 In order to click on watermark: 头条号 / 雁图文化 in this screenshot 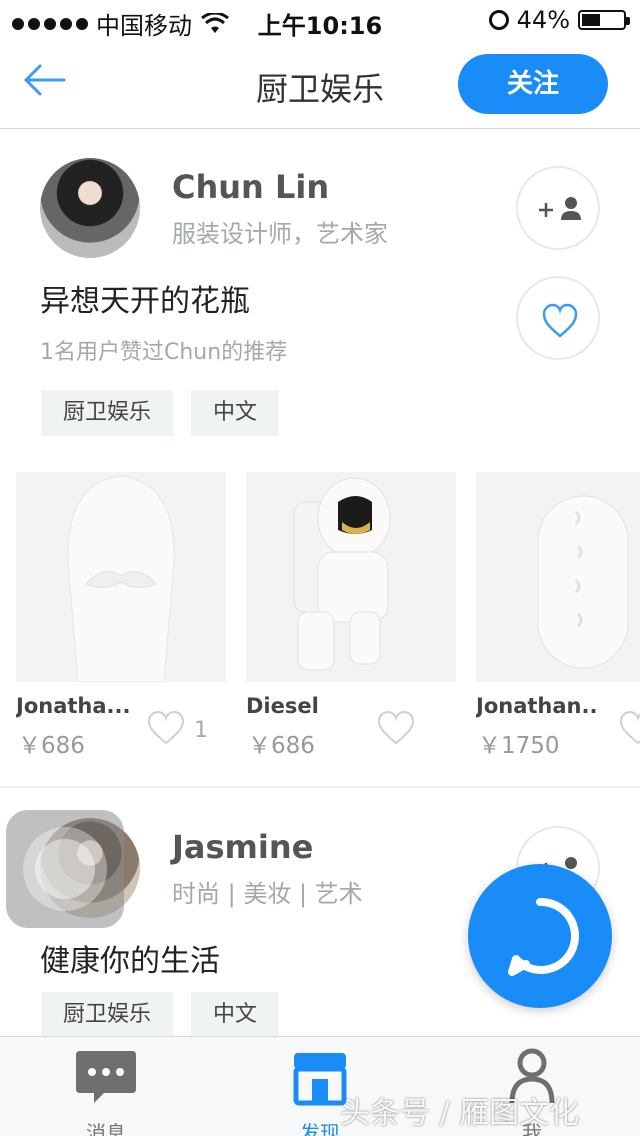, I will do `click(460, 1113)`.